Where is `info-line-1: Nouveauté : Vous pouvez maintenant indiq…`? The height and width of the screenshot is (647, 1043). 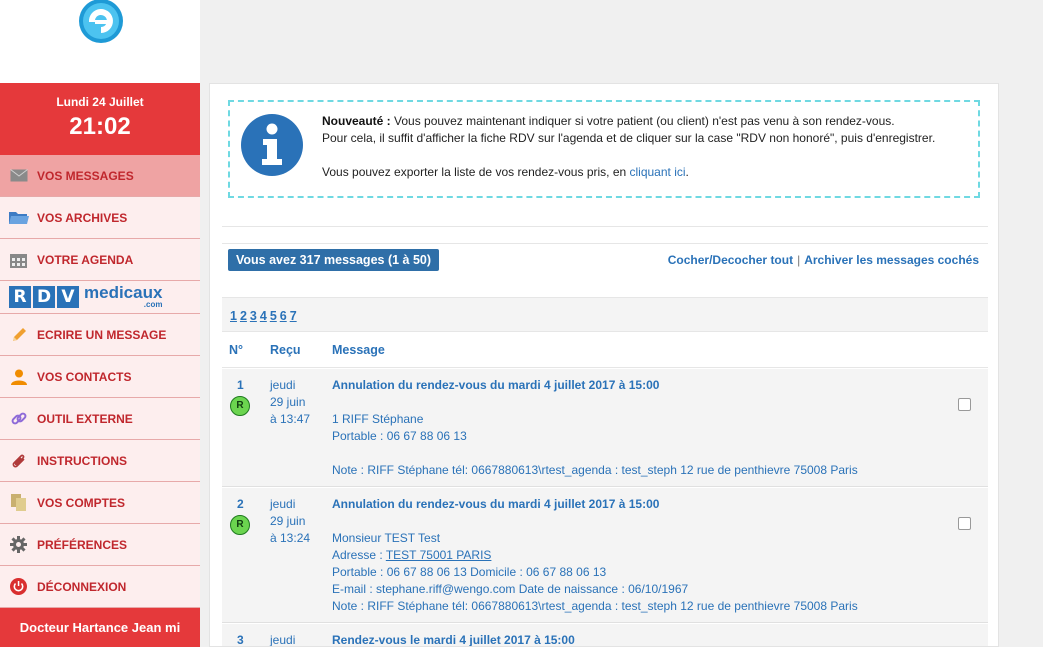
info-line-1: Nouveauté : Vous pouvez maintenant indiq… is located at coordinates (647, 121).